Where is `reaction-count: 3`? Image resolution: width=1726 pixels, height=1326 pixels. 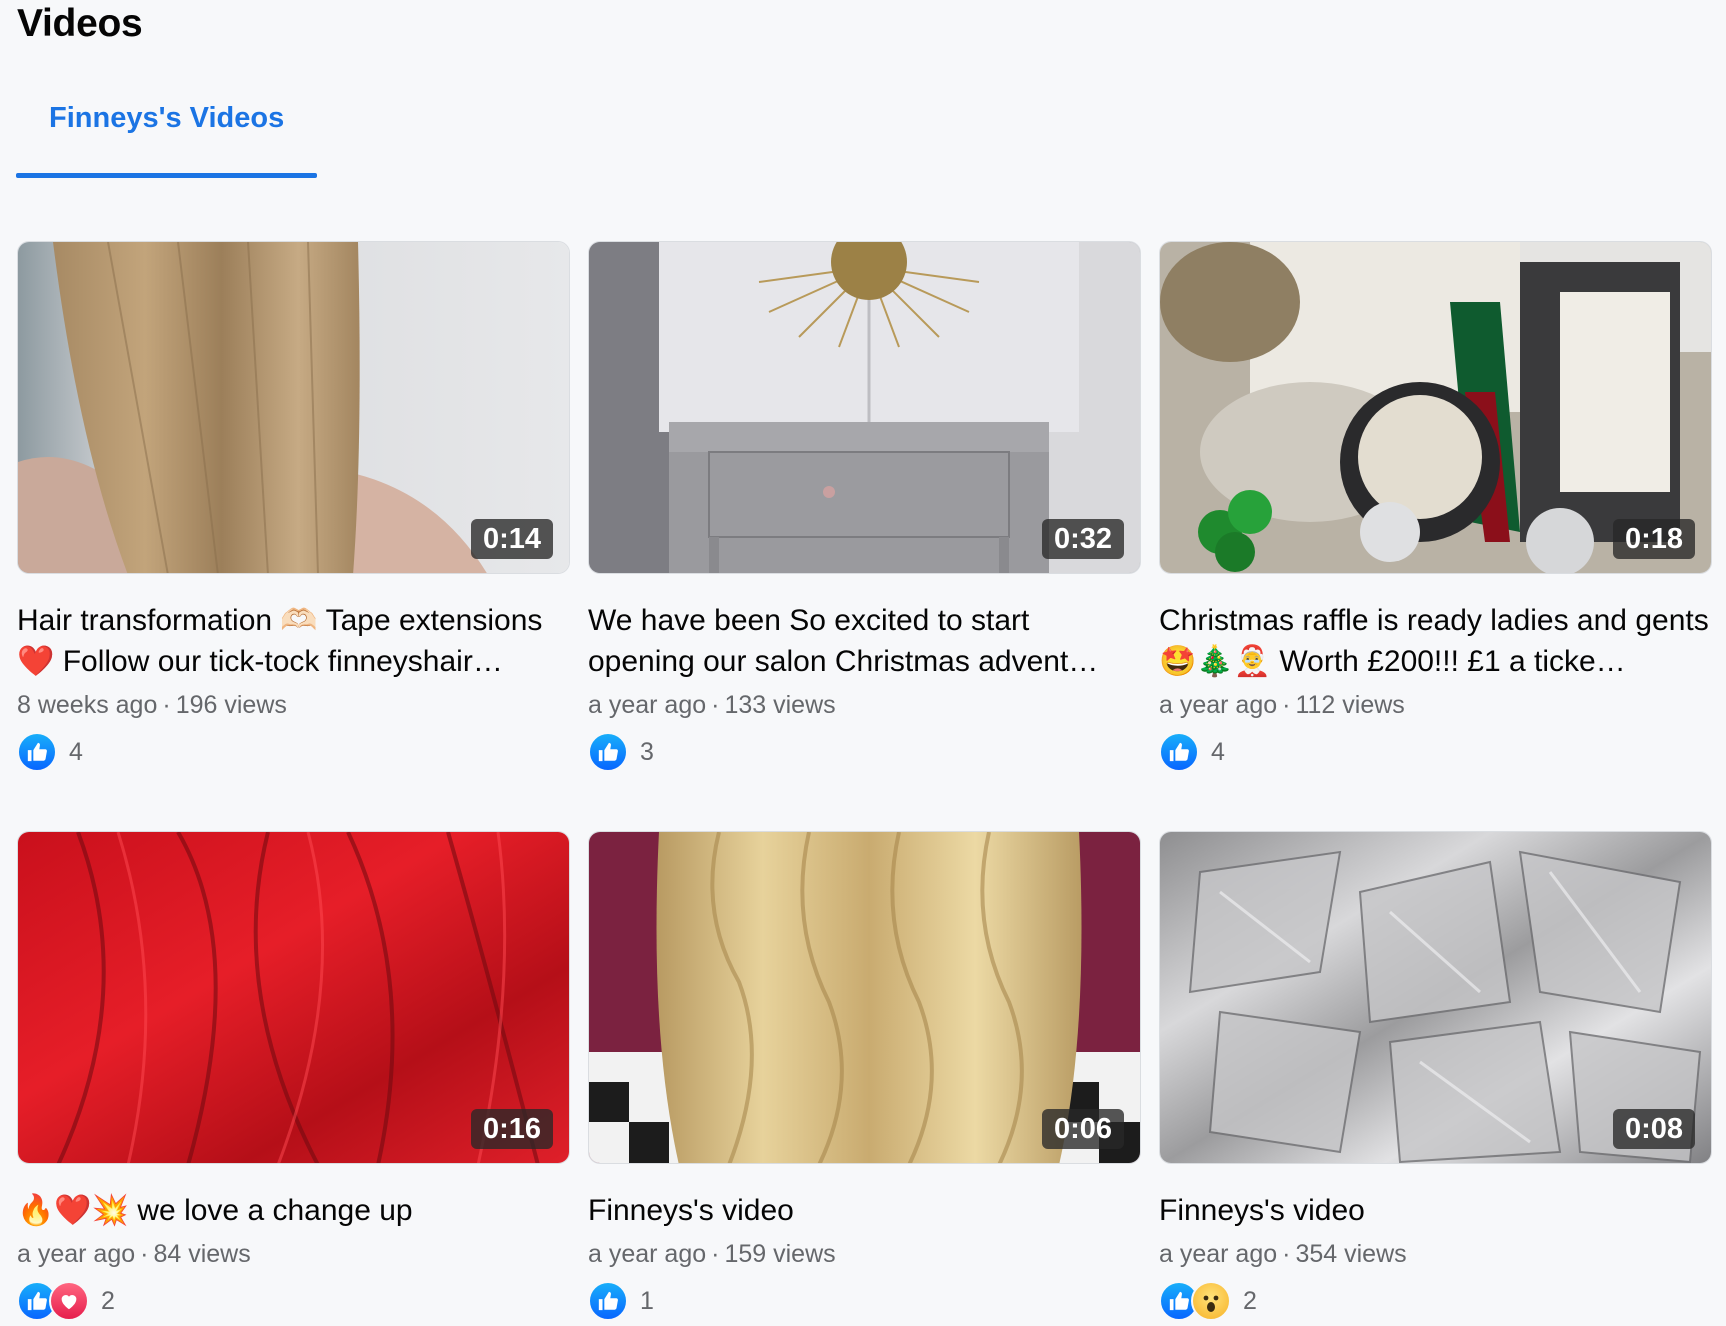 reaction-count: 3 is located at coordinates (647, 751).